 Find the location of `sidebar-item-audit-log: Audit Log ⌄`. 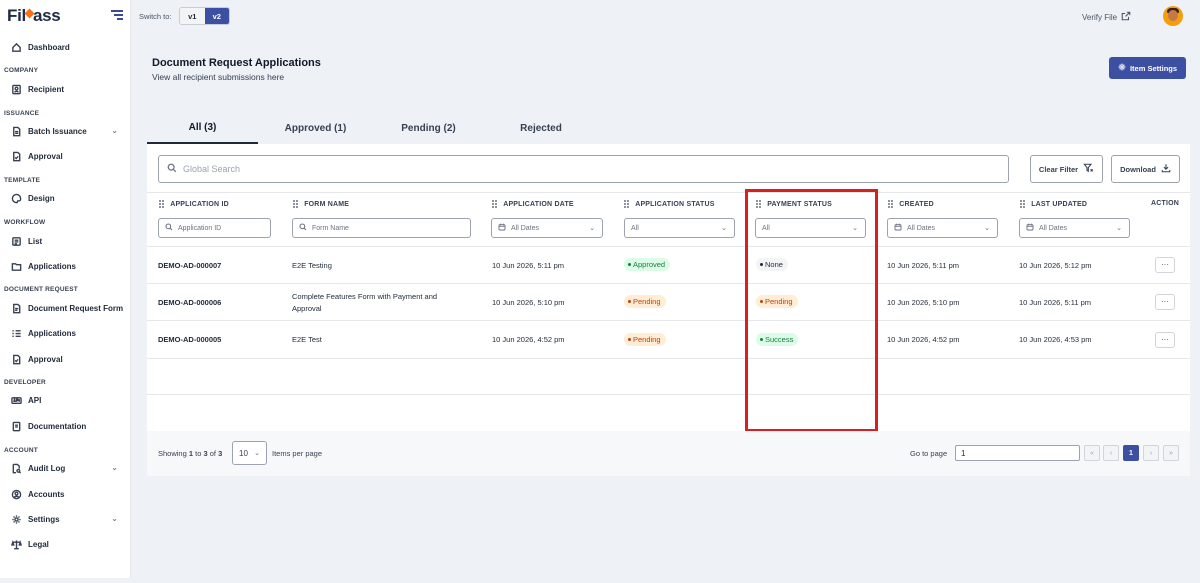

sidebar-item-audit-log: Audit Log ⌄ is located at coordinates (67, 468).